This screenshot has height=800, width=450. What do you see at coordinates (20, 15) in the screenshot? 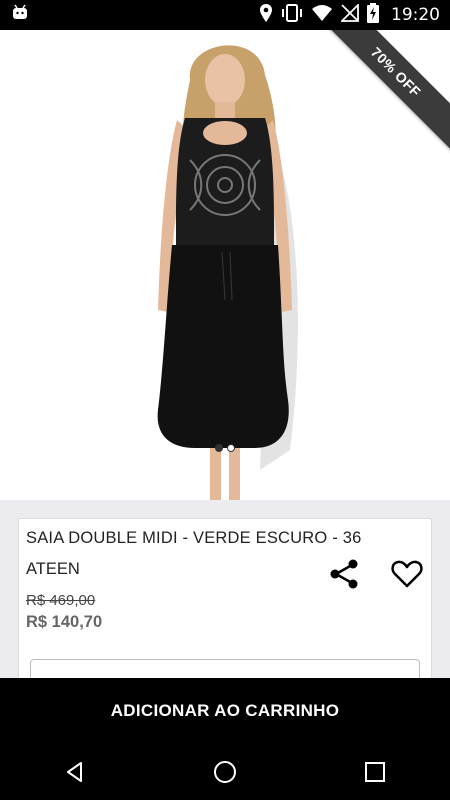
I see `android-notification-icon` at bounding box center [20, 15].